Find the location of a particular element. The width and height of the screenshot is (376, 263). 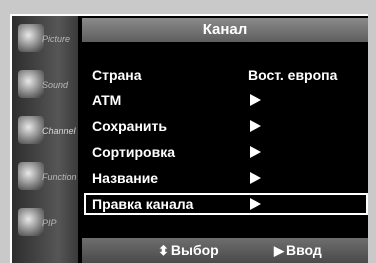

sidebar-item-label: Channel is located at coordinates (59, 131).